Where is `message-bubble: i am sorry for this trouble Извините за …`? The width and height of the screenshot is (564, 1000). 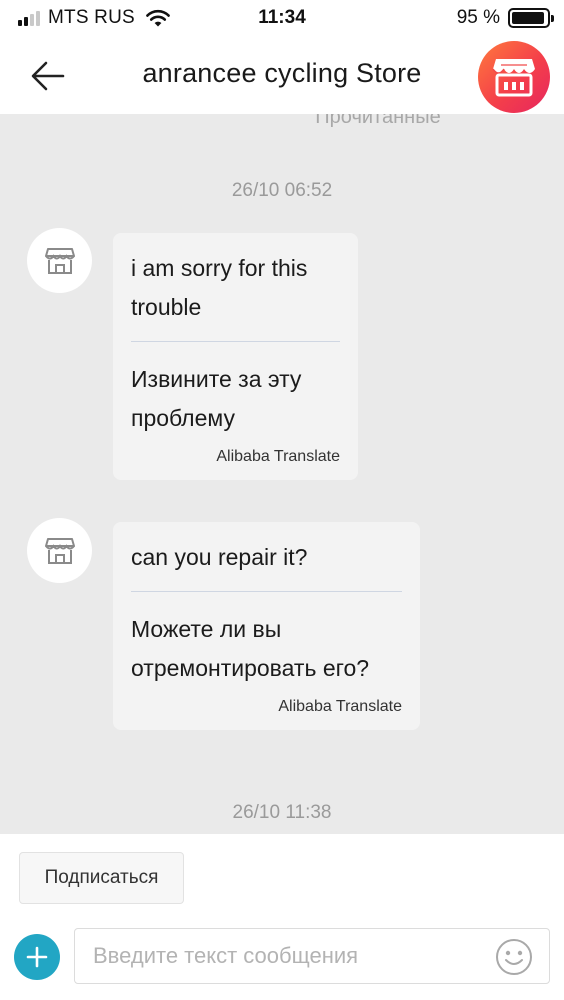 message-bubble: i am sorry for this trouble Извините за … is located at coordinates (235, 356).